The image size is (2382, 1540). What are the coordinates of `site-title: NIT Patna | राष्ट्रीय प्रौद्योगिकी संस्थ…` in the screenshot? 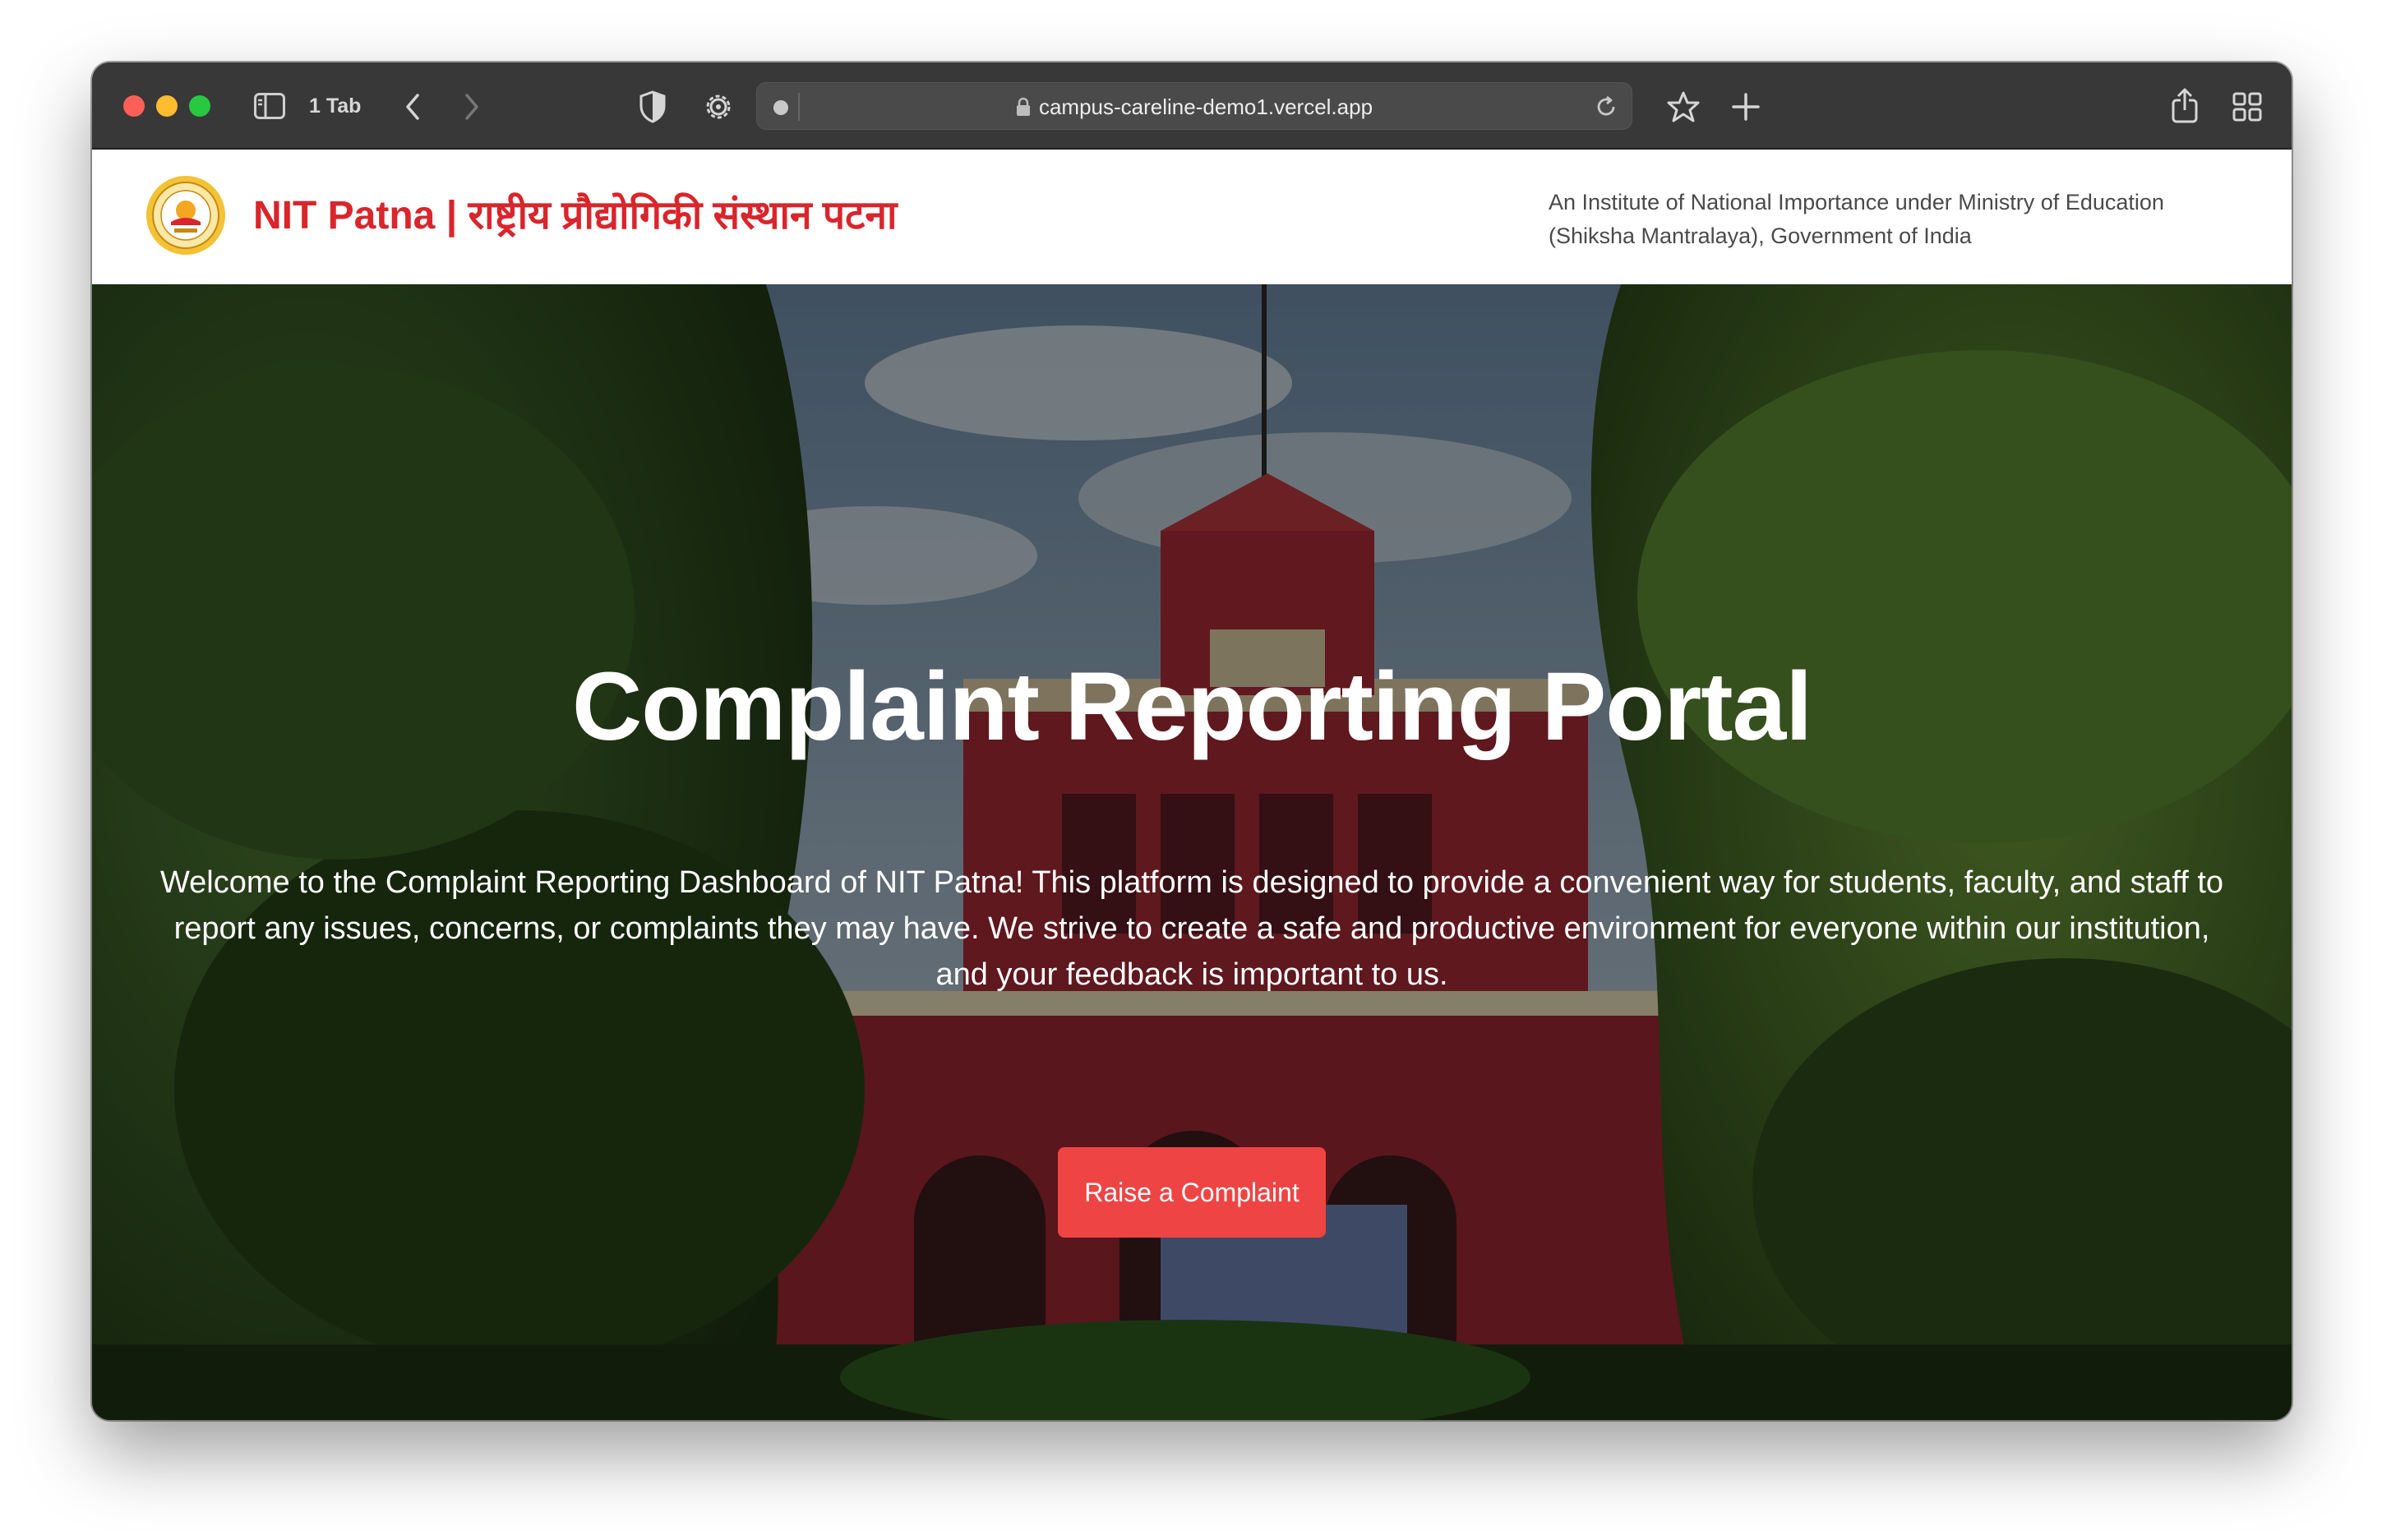 It's located at (575, 215).